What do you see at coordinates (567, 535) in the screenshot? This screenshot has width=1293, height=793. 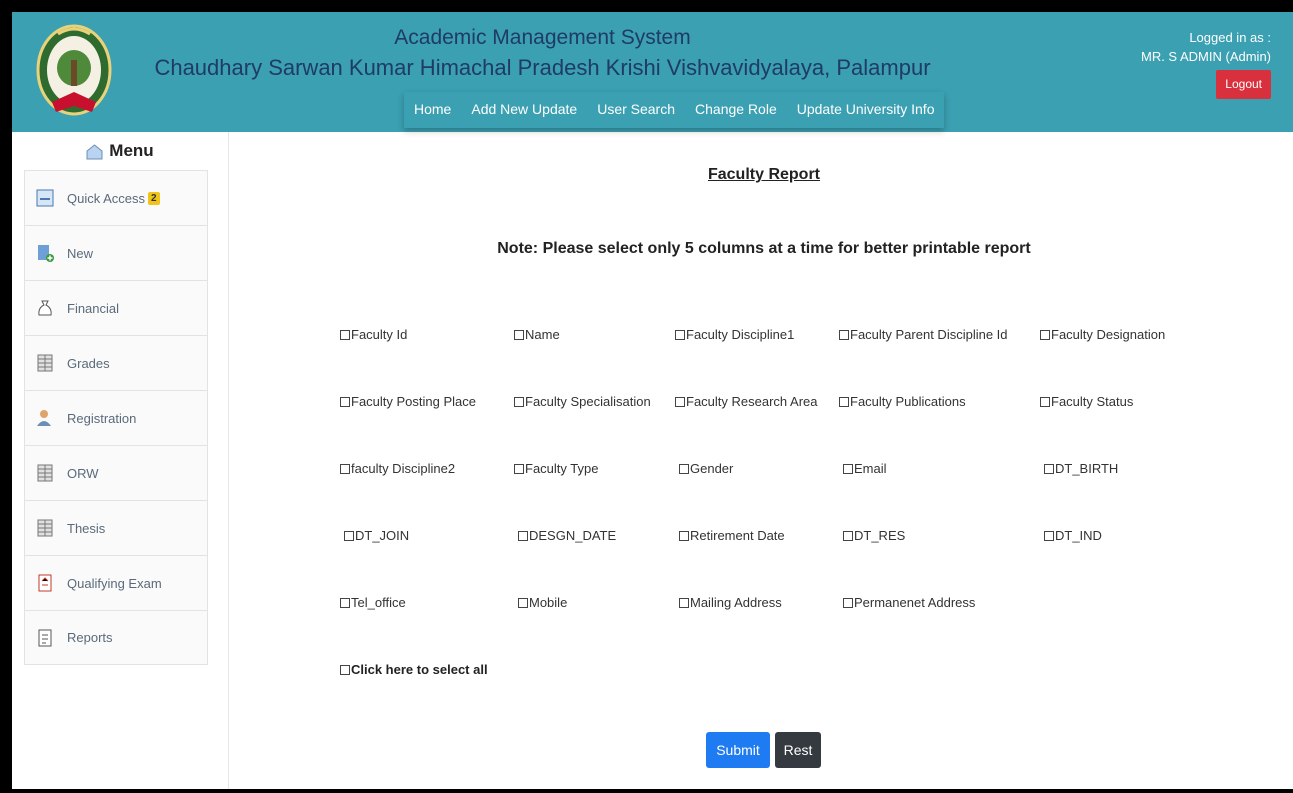 I see `checkbox-desgn-date: DESGN_DATE` at bounding box center [567, 535].